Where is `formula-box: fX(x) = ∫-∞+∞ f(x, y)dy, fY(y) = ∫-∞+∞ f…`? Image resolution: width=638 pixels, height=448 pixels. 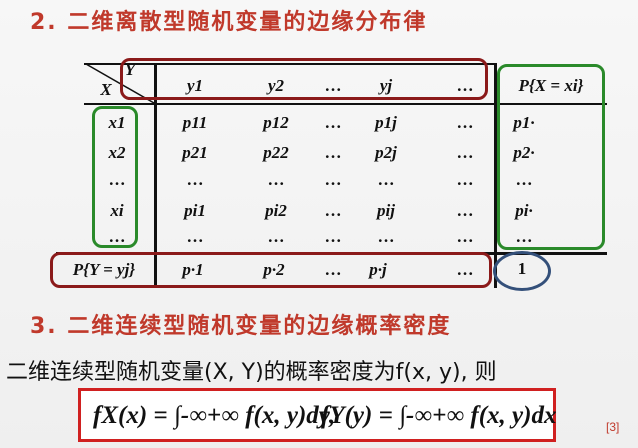
formula-box: fX(x) = ∫-∞+∞ f(x, y)dy, fY(y) = ∫-∞+∞ f… is located at coordinates (317, 415).